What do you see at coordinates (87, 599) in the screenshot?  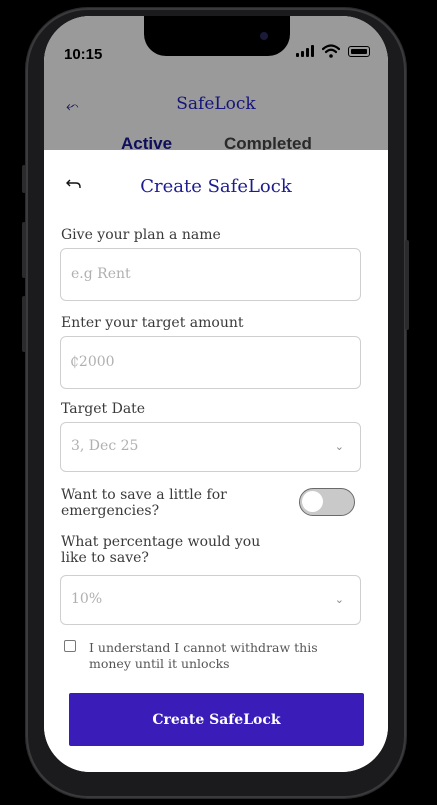 I see `percentage-value: 10%` at bounding box center [87, 599].